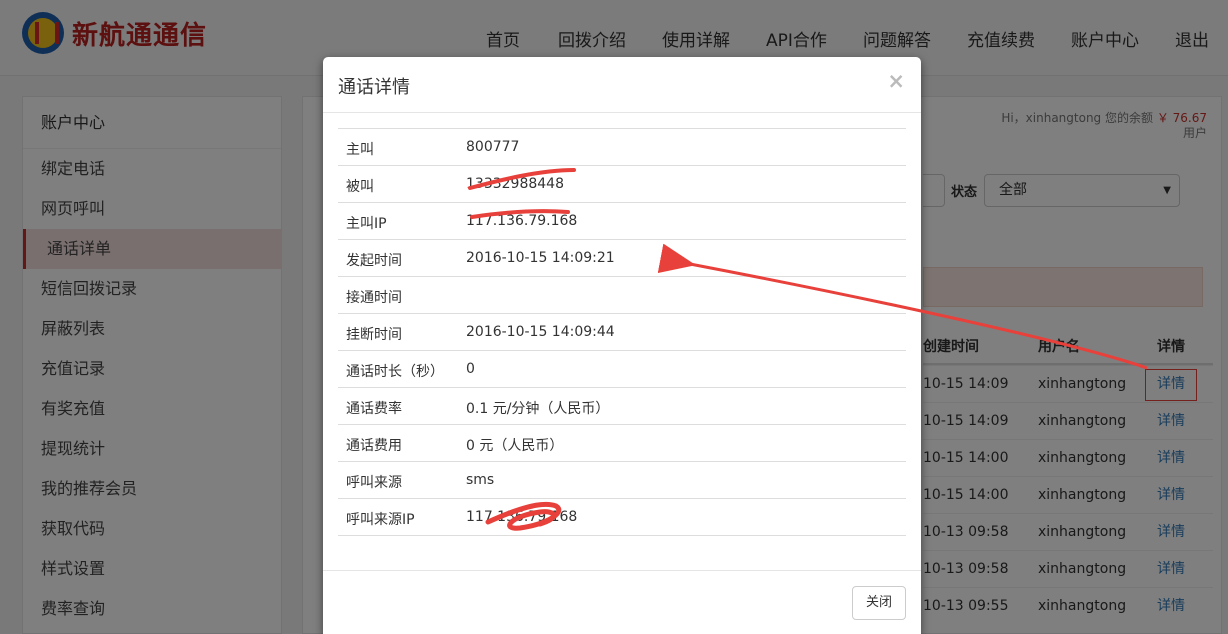  Describe the element at coordinates (374, 261) in the screenshot. I see `detail-label: 发起时间` at that location.